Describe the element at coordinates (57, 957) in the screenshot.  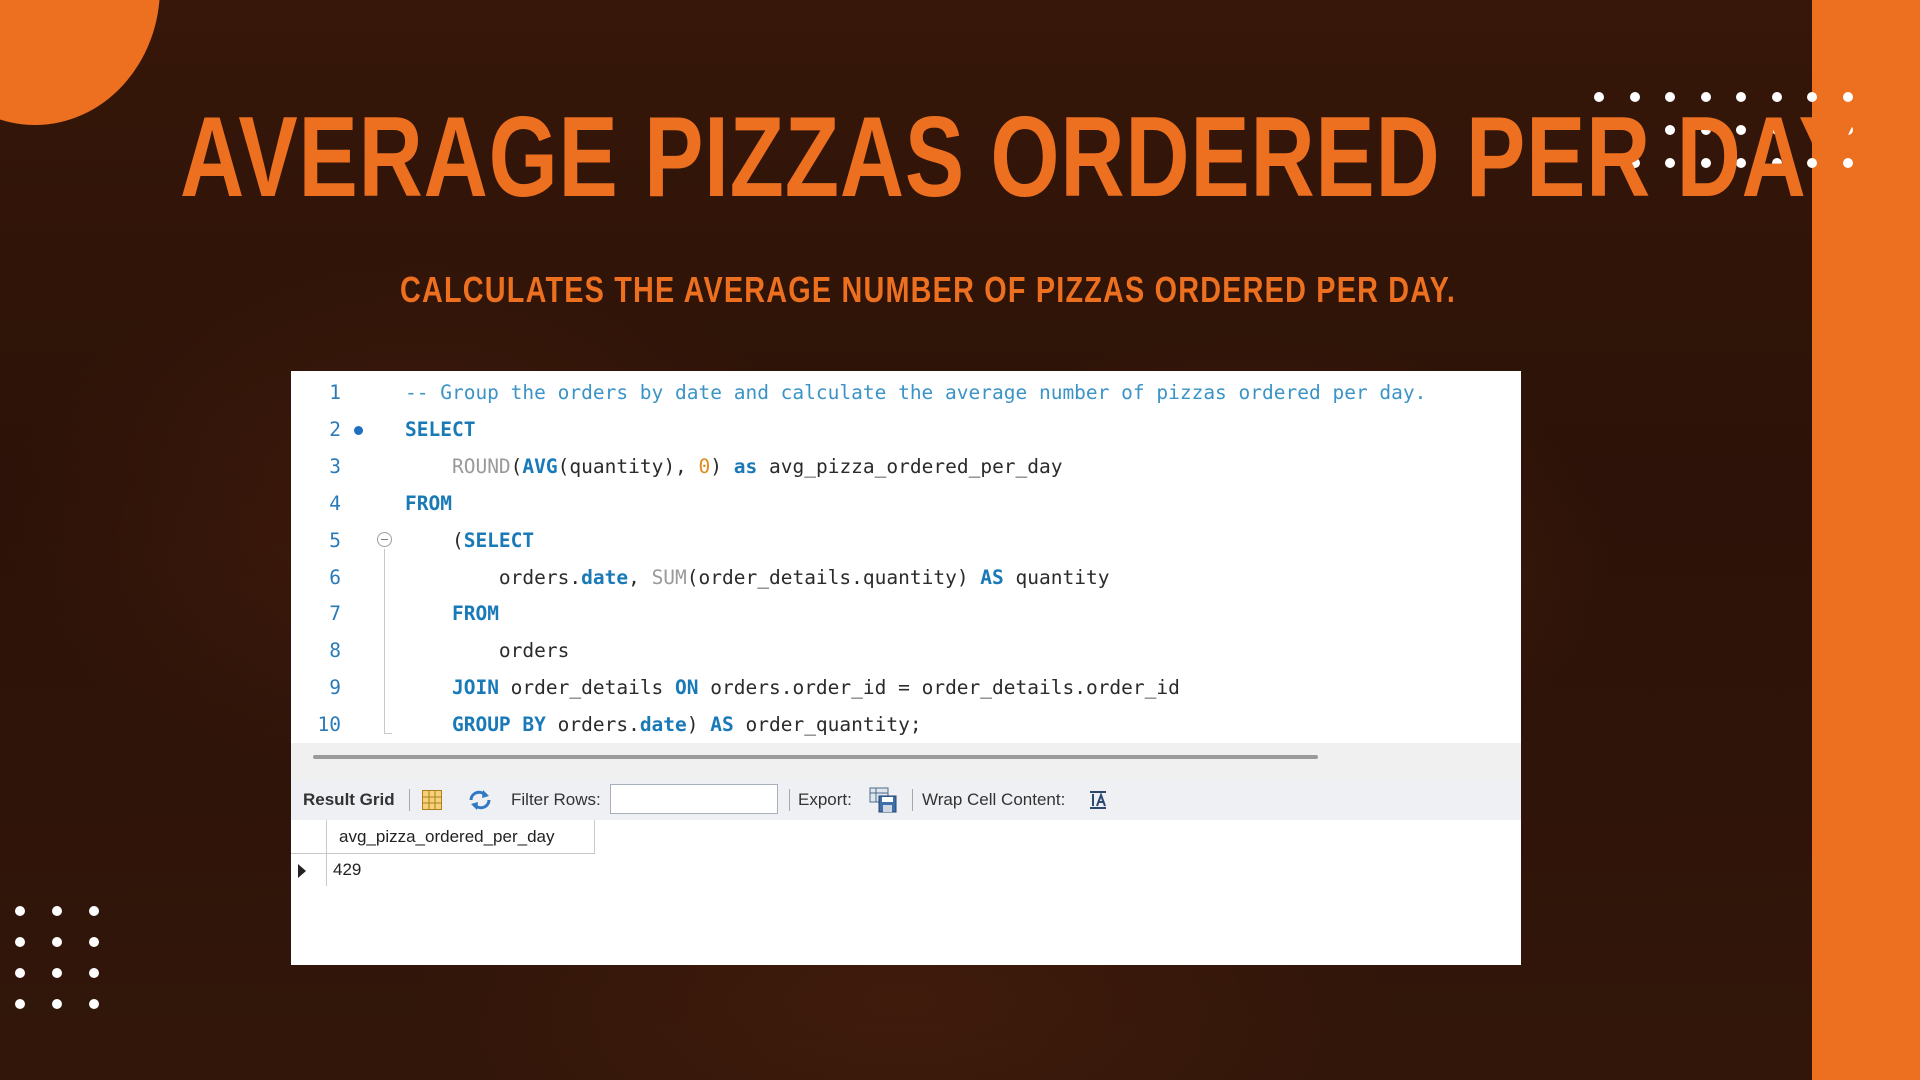
I see `decorative-dot-grid-bottom-left` at that location.